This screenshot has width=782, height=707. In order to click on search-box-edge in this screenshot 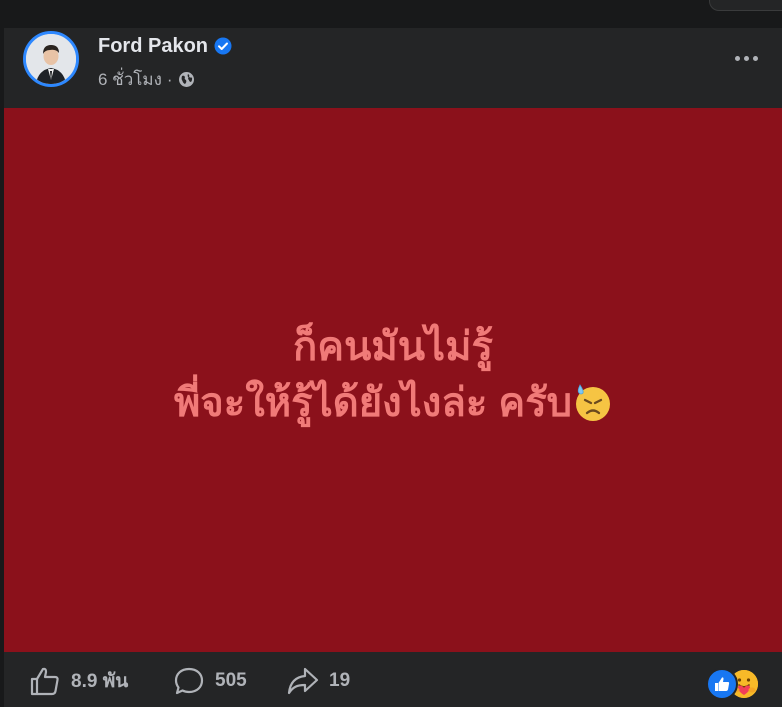, I will do `click(745, 5)`.